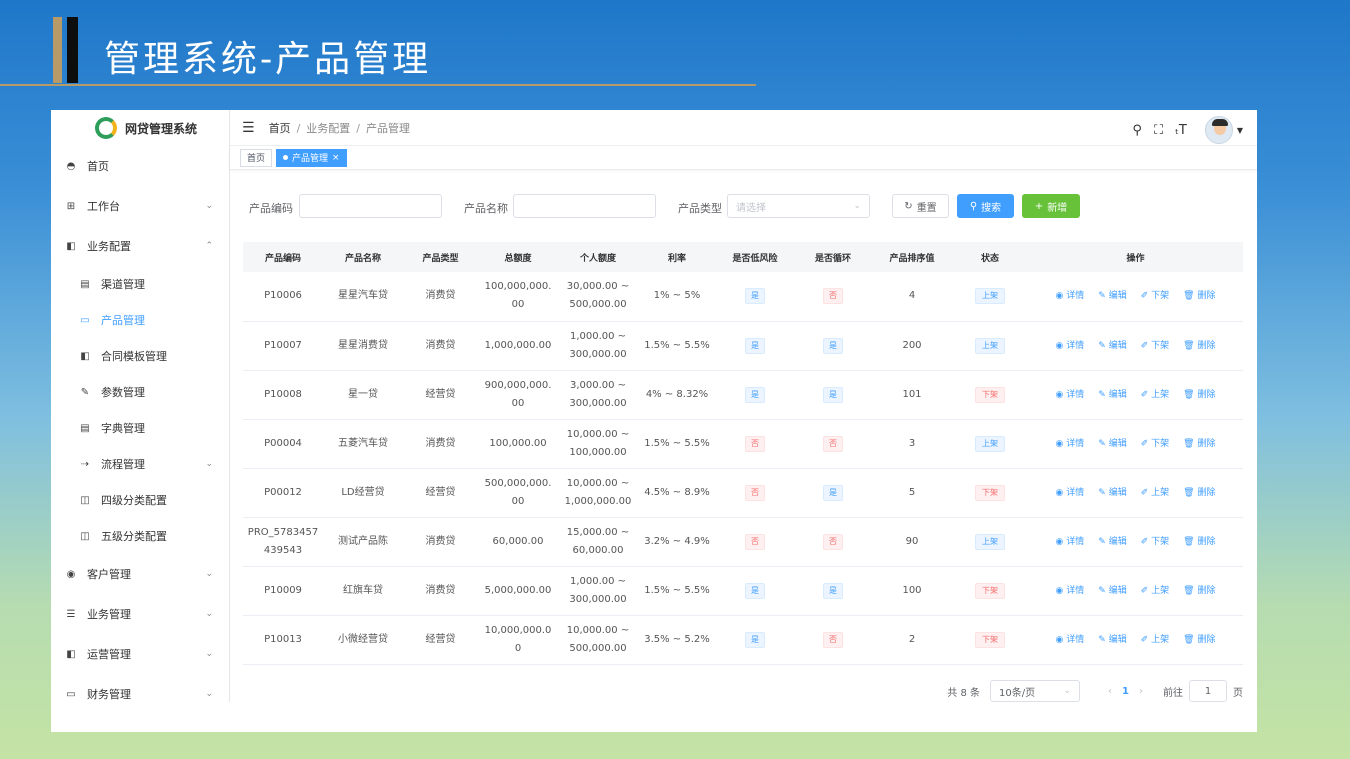 The image size is (1350, 759). I want to click on cell-actions: ◉ 详情 ✎ 编辑 ✐ 下架 🗑 删除, so click(1135, 346).